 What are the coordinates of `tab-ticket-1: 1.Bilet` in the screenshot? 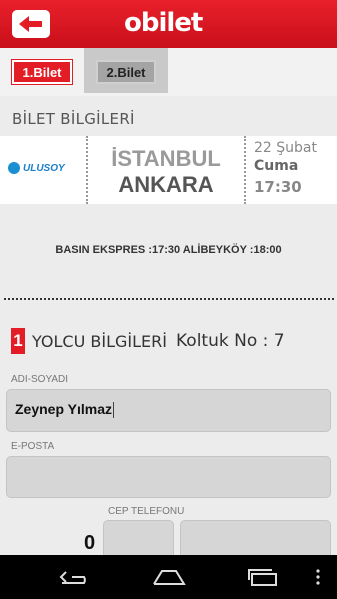 It's located at (42, 72).